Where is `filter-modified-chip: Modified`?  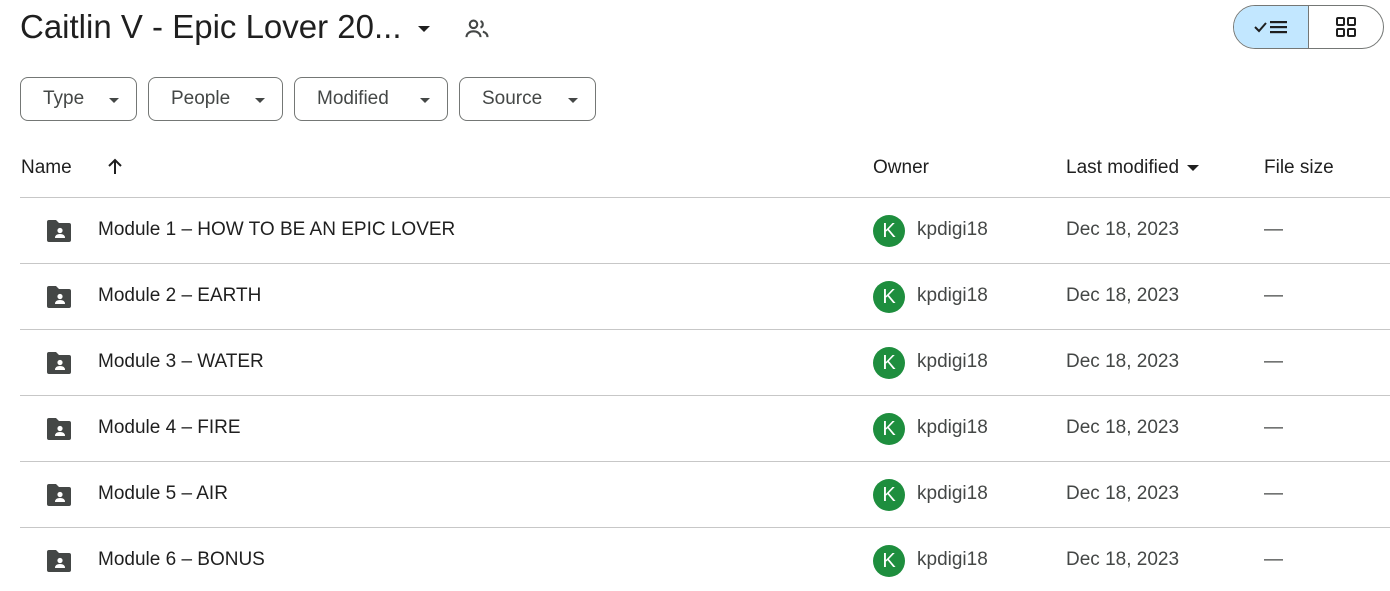
filter-modified-chip: Modified is located at coordinates (371, 99).